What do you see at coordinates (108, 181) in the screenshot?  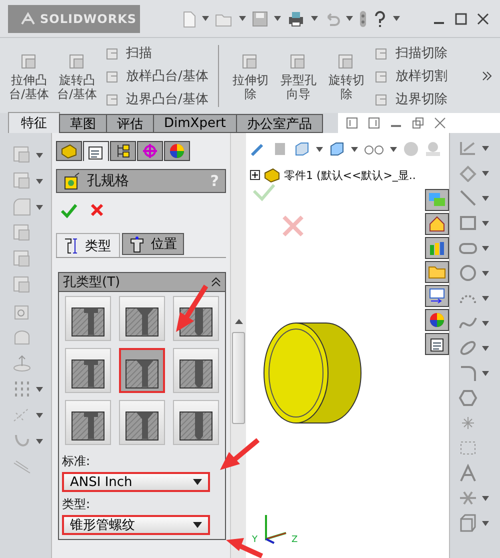 I see `panel-title: 孔规格` at bounding box center [108, 181].